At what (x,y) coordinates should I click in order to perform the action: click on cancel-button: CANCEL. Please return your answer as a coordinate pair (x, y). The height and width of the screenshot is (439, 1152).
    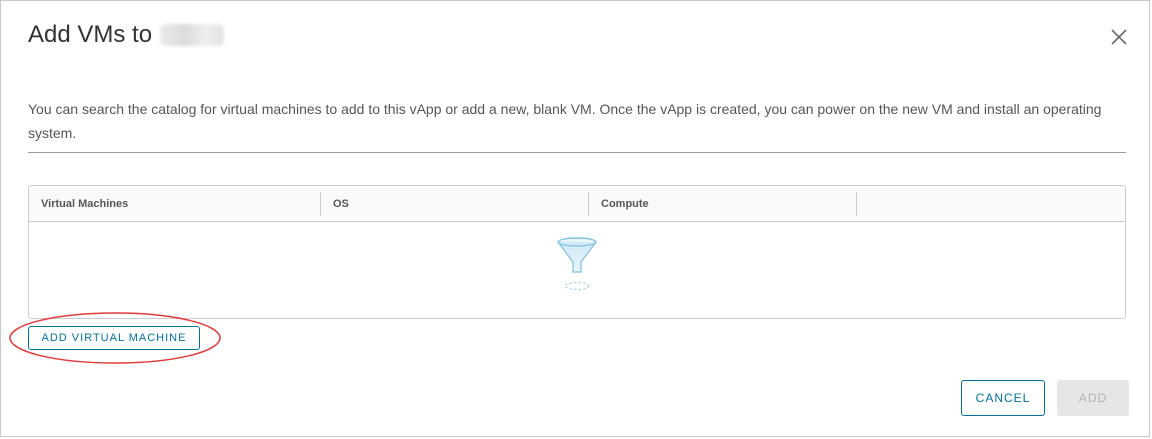
    Looking at the image, I should click on (1003, 398).